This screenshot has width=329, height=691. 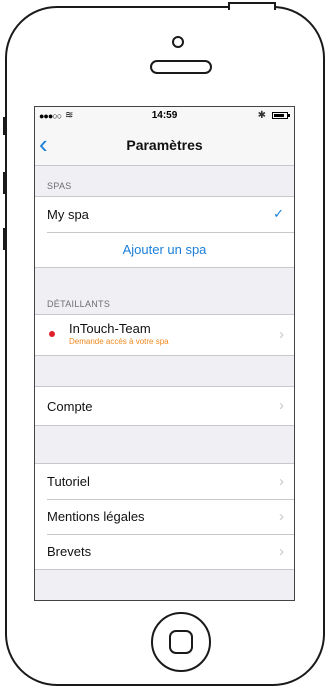 What do you see at coordinates (178, 42) in the screenshot?
I see `camera-icon` at bounding box center [178, 42].